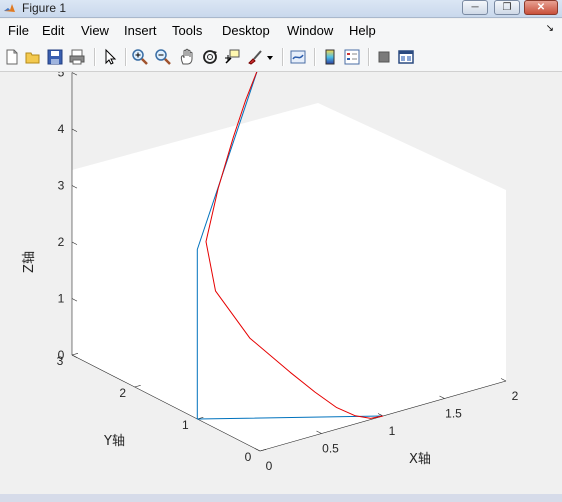  I want to click on z-tick-label: 0, so click(61, 355).